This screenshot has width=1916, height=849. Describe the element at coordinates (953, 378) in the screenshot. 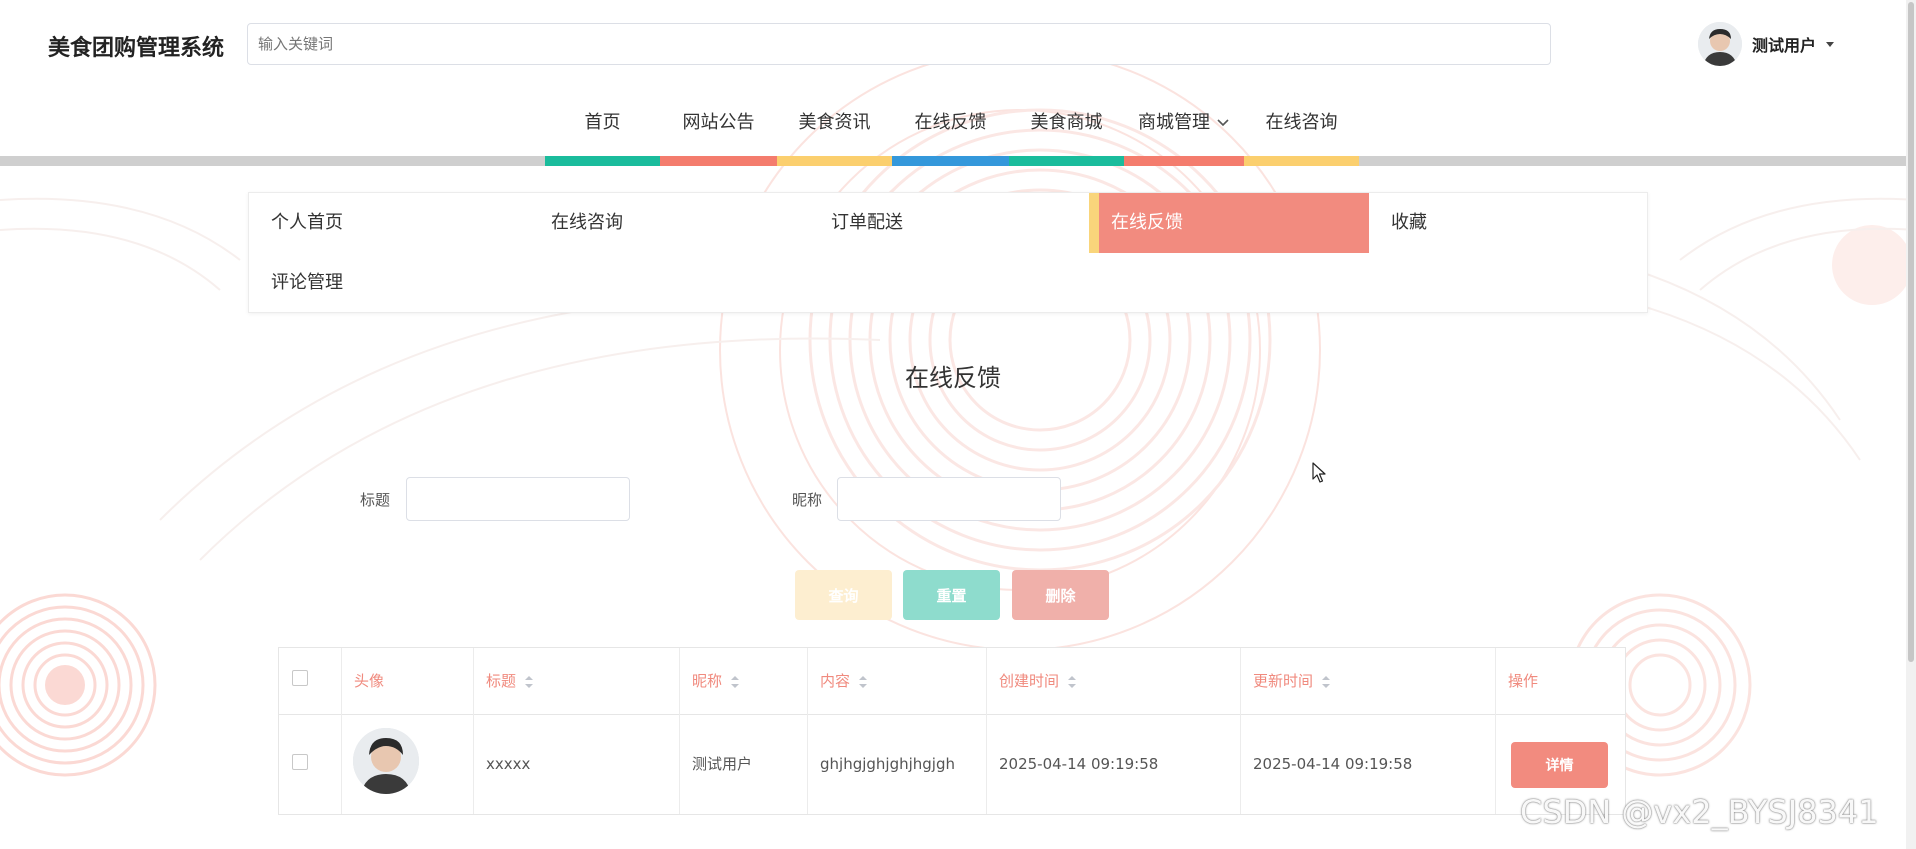

I see `page-title: 在线反馈` at that location.